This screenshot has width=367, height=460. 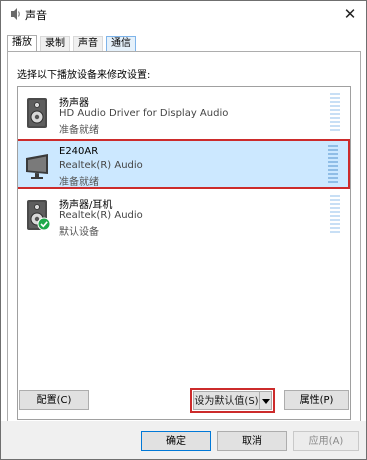 I want to click on close-button: ✕, so click(x=350, y=15).